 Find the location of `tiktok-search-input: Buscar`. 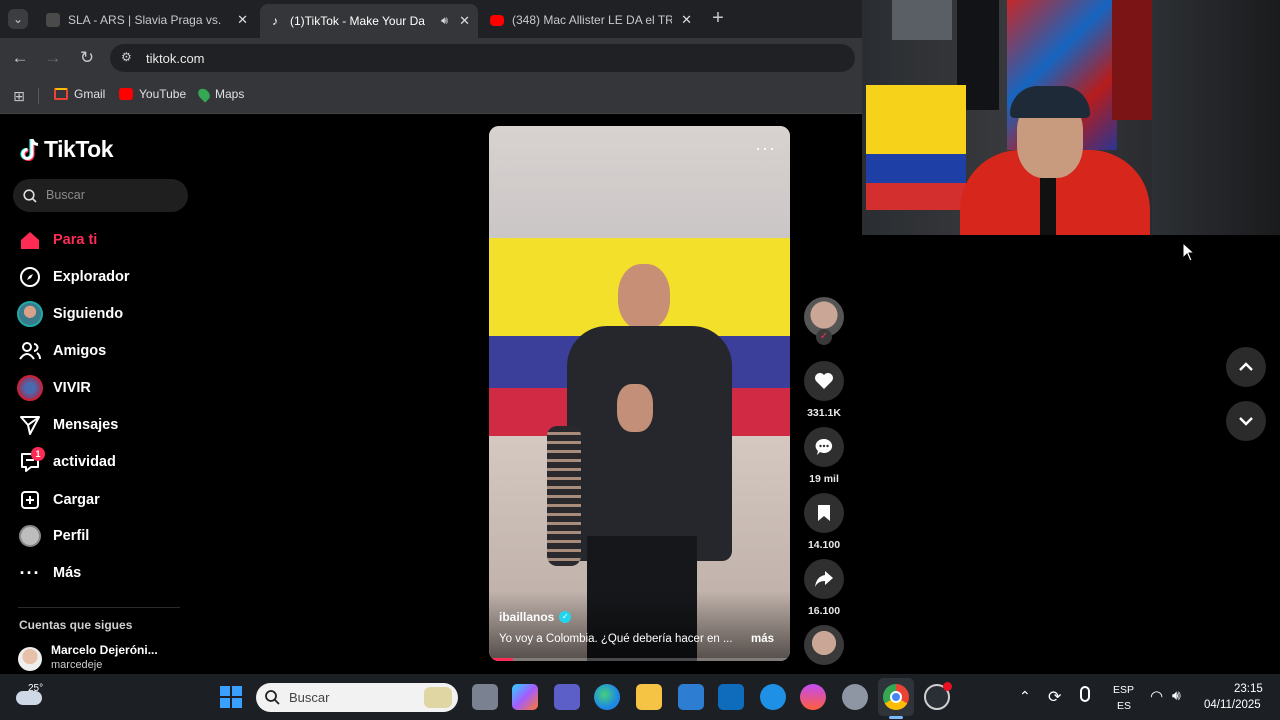

tiktok-search-input: Buscar is located at coordinates (100, 195).